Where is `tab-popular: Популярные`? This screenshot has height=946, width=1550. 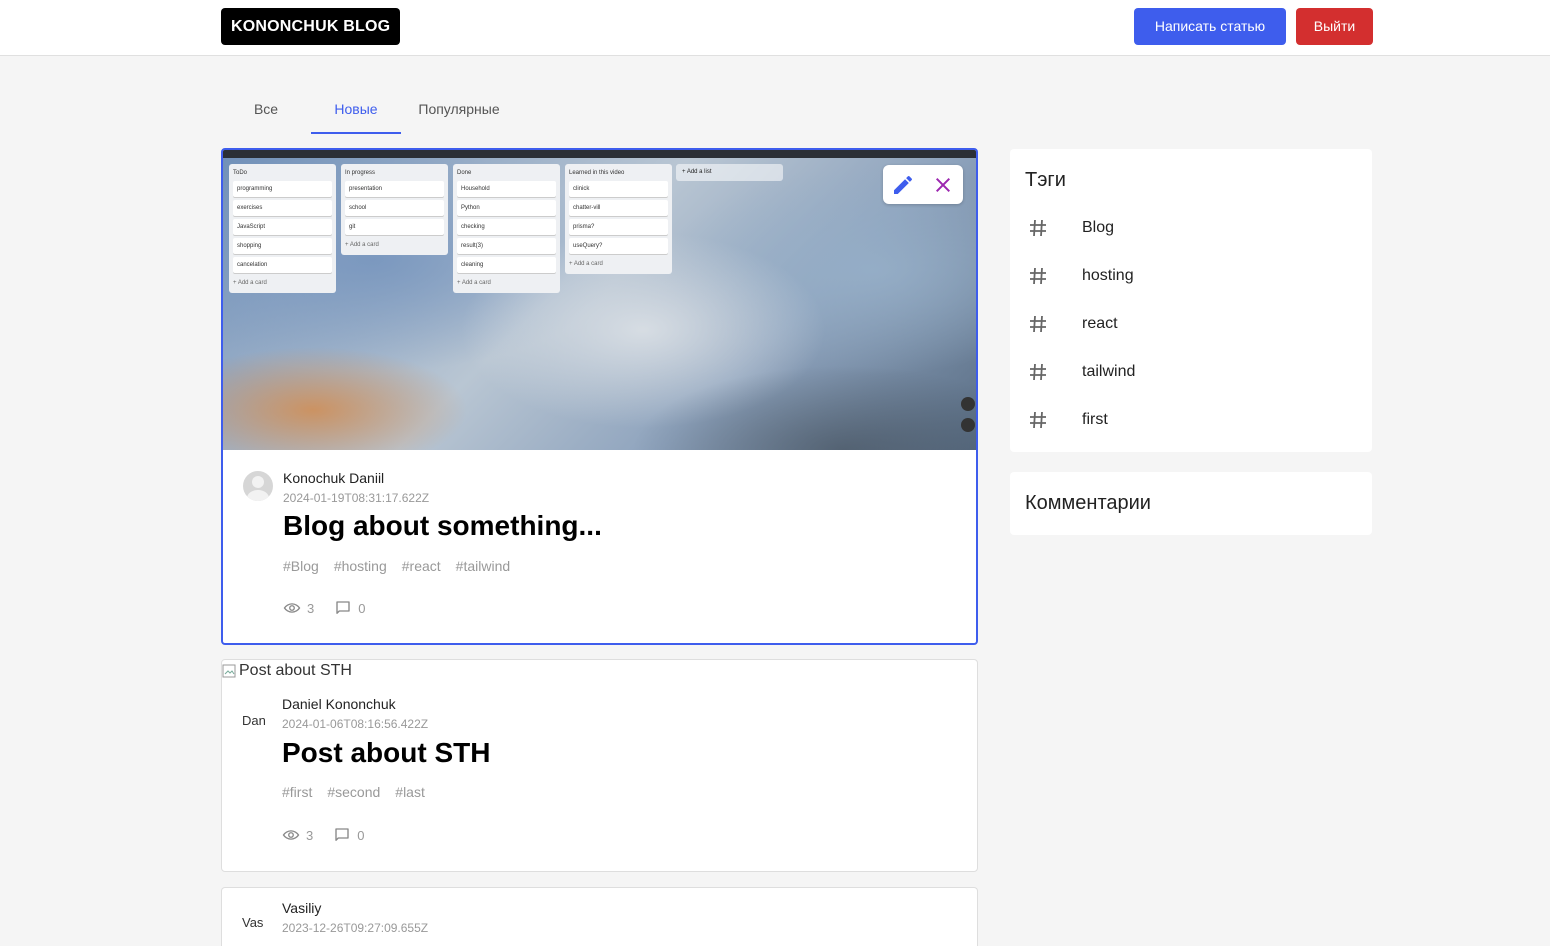 tab-popular: Популярные is located at coordinates (459, 111).